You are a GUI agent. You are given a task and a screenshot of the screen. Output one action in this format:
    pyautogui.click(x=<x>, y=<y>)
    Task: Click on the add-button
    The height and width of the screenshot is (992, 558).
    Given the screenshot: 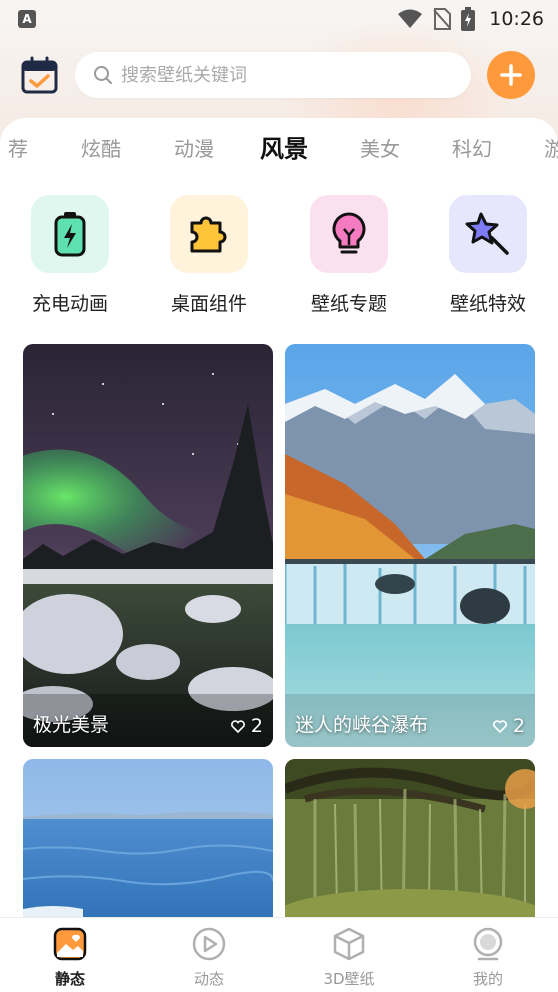 What is the action you would take?
    pyautogui.click(x=511, y=75)
    